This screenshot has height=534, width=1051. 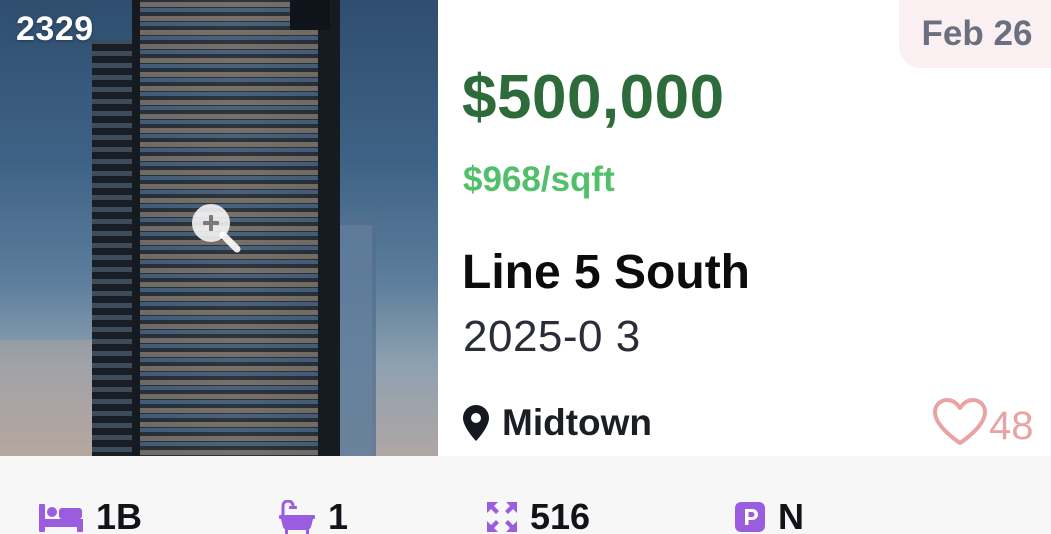 I want to click on favorite-count: 48, so click(x=1011, y=426).